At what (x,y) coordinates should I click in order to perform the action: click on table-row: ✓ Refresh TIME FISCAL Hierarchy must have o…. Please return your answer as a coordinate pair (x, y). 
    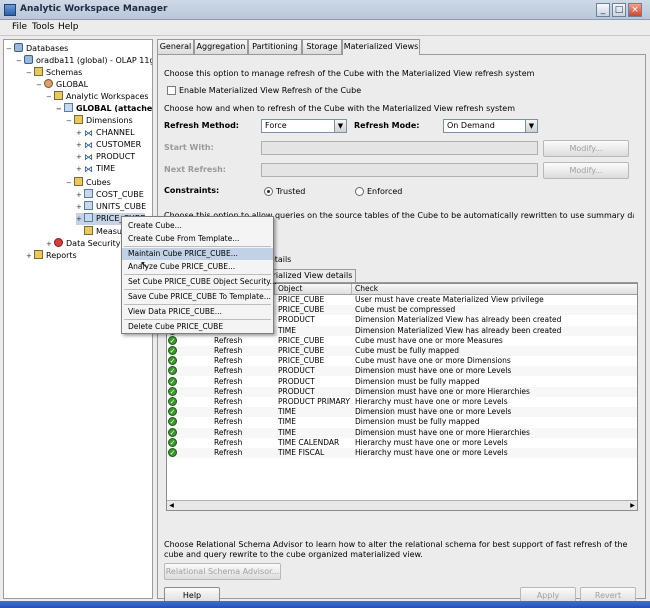
    Looking at the image, I should click on (402, 453).